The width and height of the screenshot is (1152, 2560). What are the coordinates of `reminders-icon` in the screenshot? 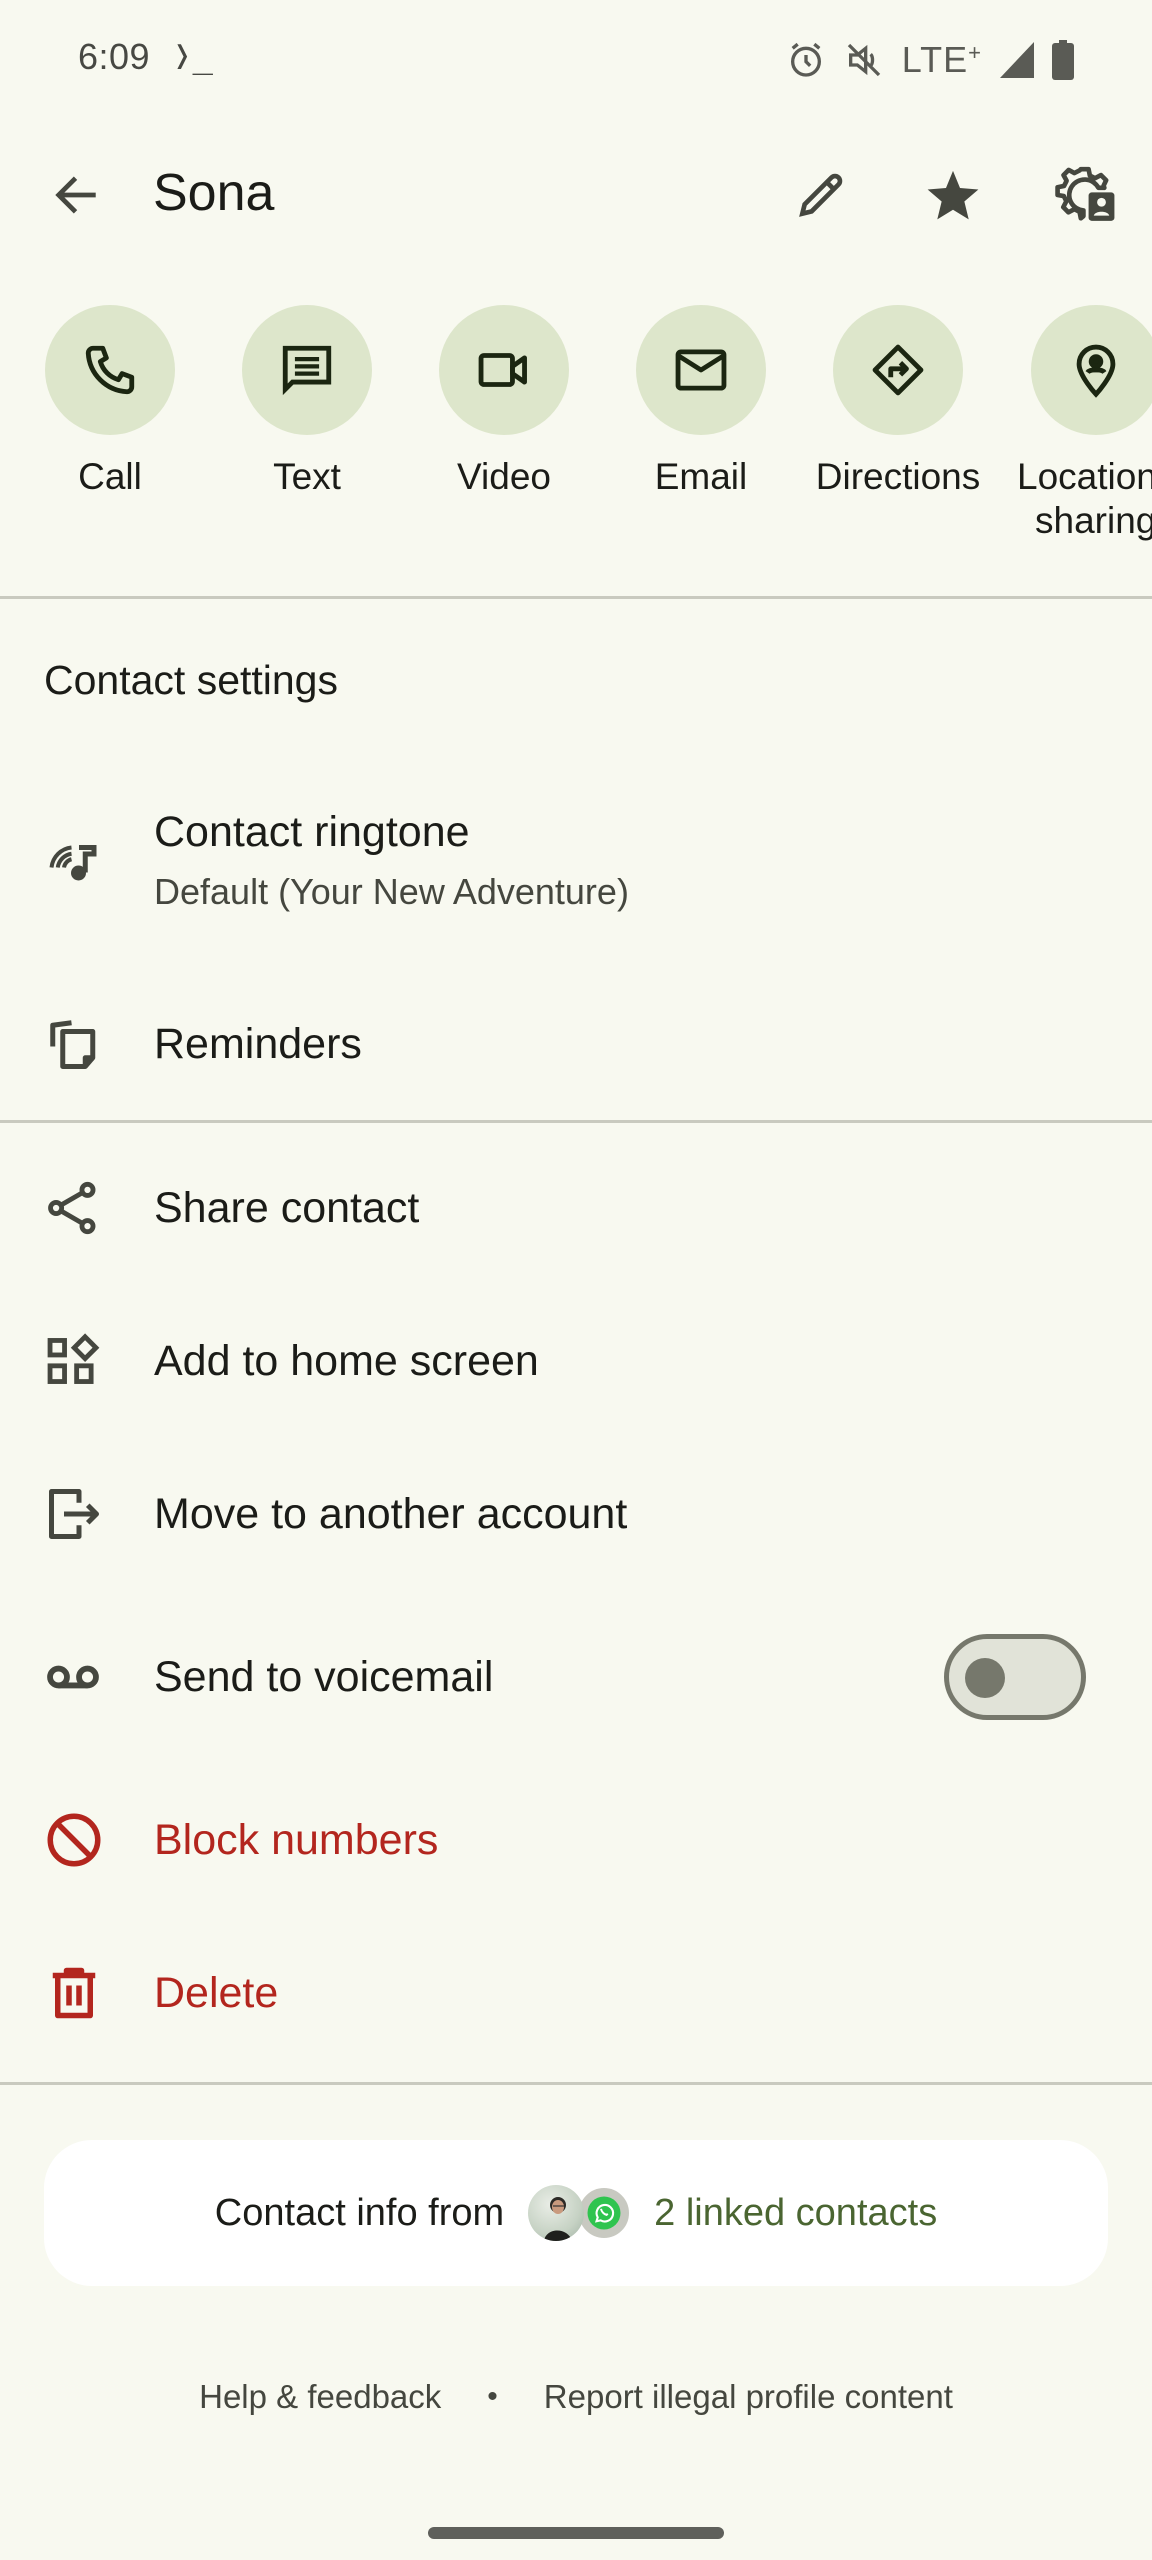 It's located at (73, 1044).